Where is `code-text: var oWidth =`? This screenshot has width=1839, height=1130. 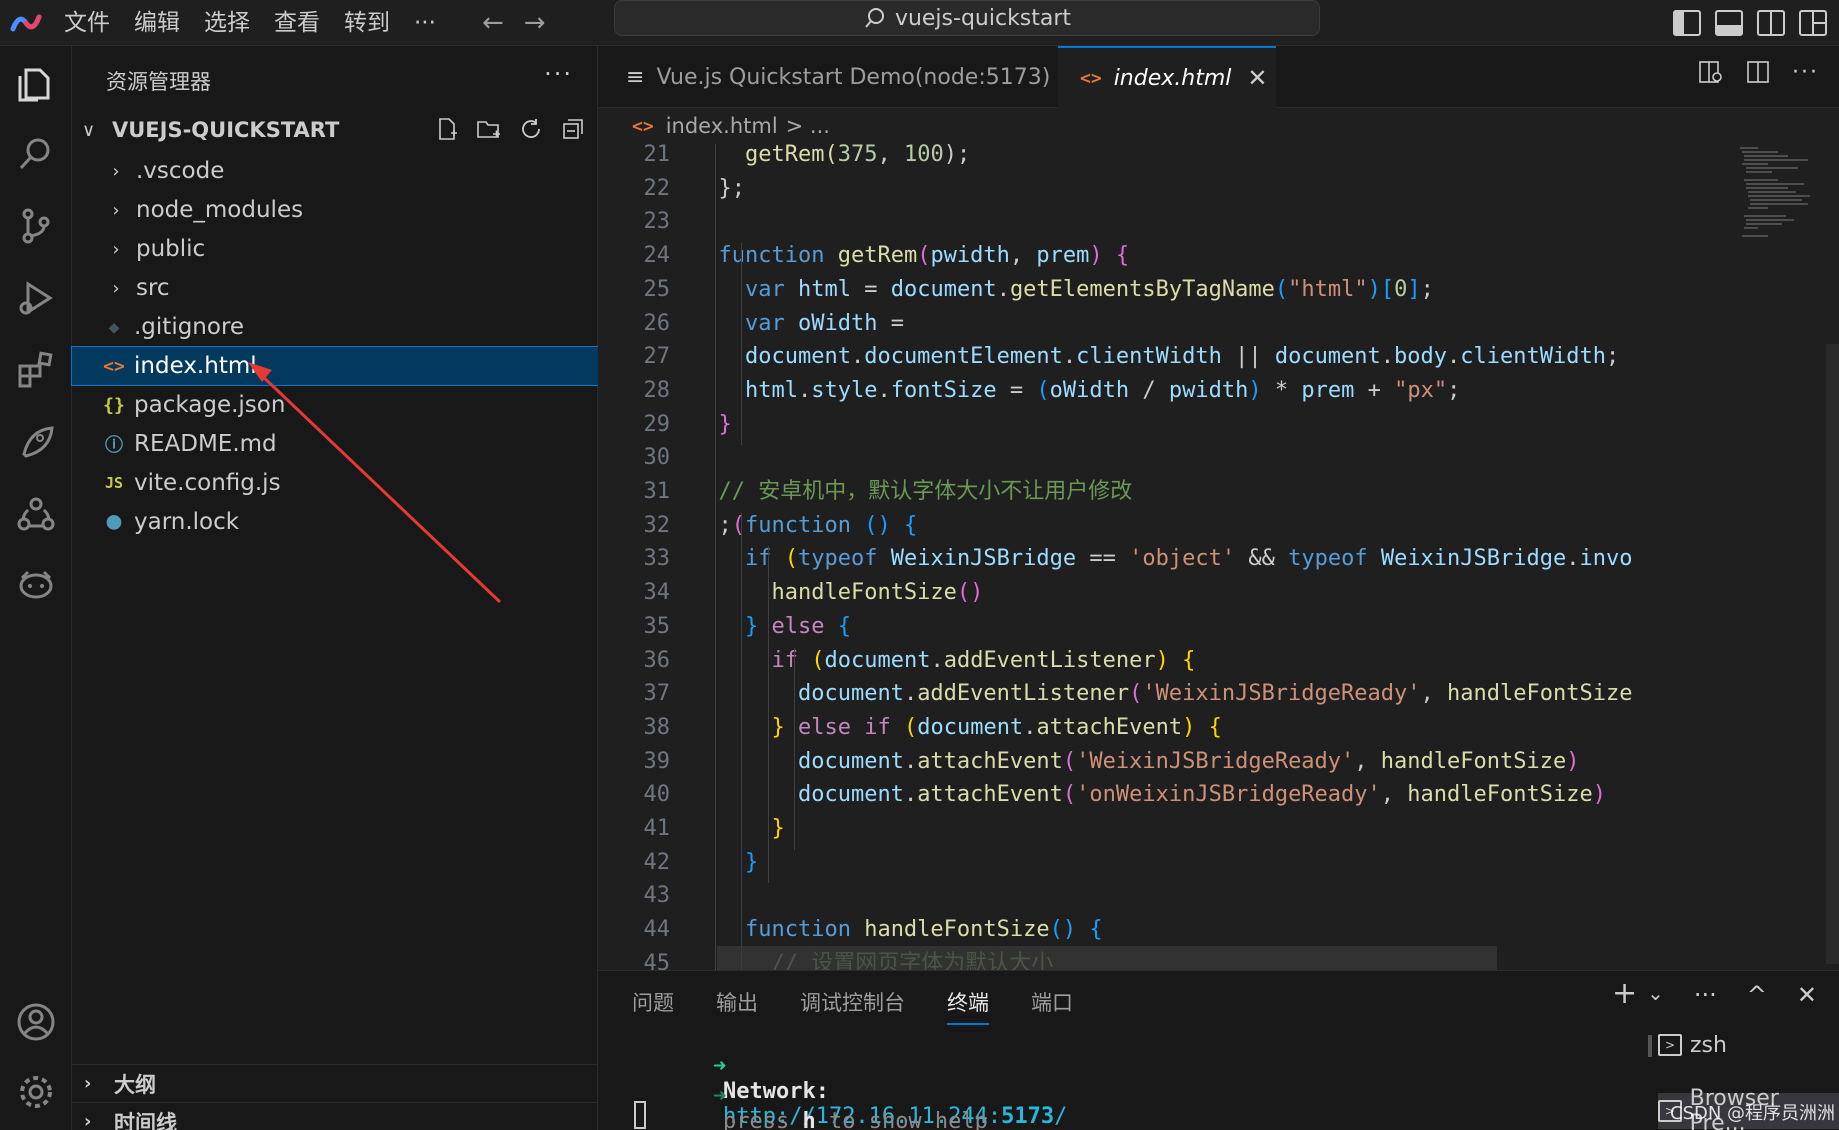 code-text: var oWidth = is located at coordinates (824, 323).